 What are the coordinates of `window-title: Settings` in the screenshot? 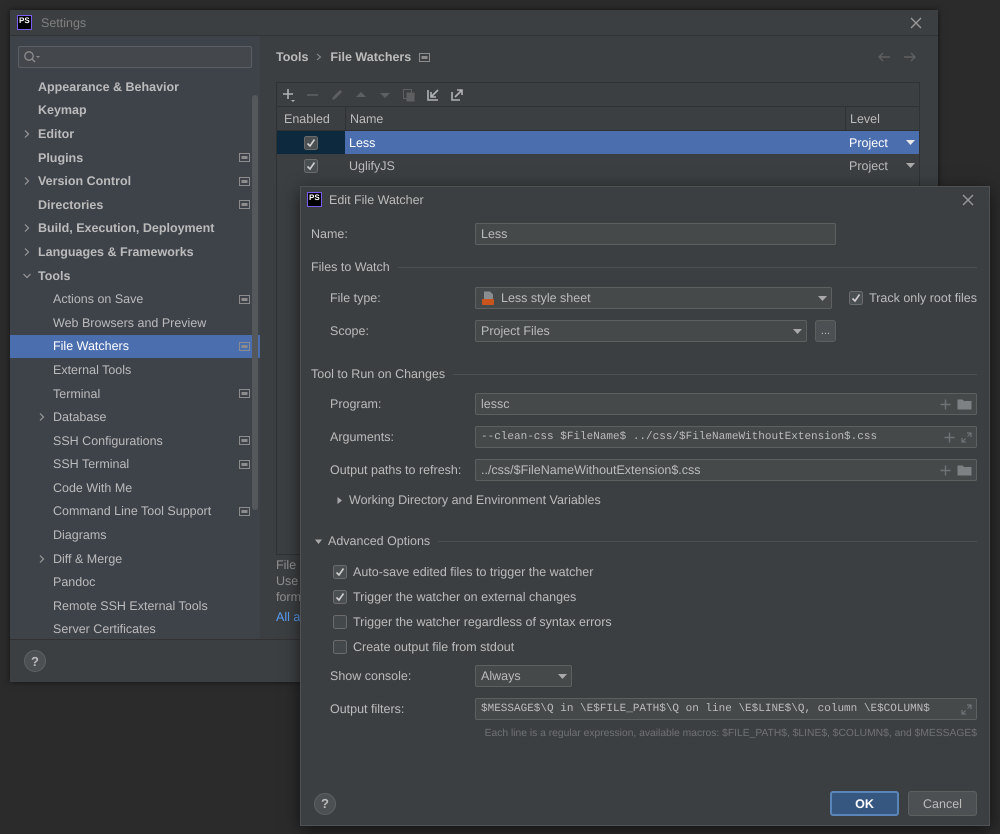 It's located at (64, 23).